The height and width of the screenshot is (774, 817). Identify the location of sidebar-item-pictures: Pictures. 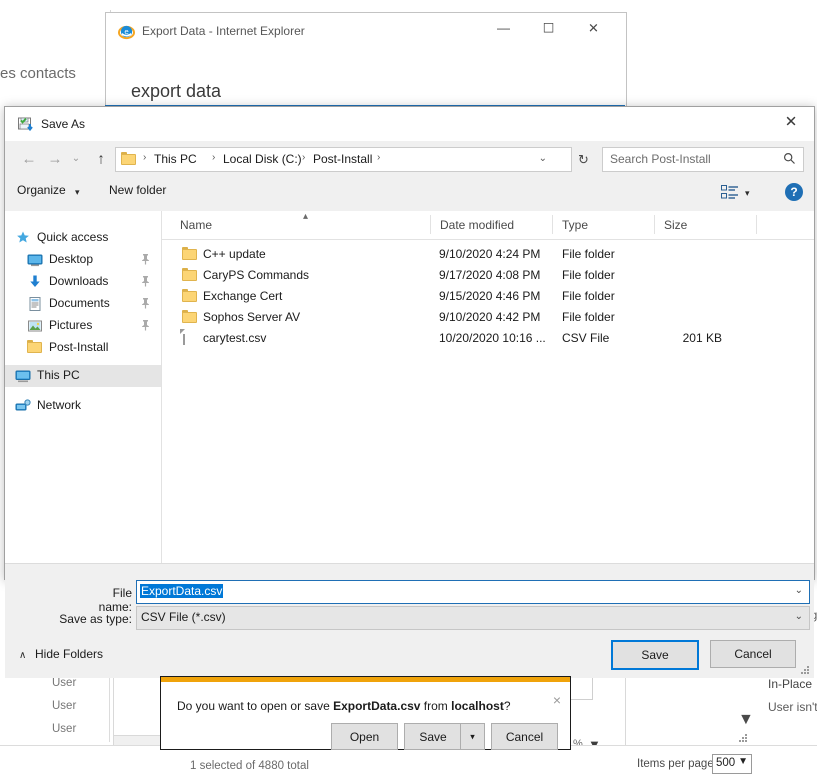
(83, 326).